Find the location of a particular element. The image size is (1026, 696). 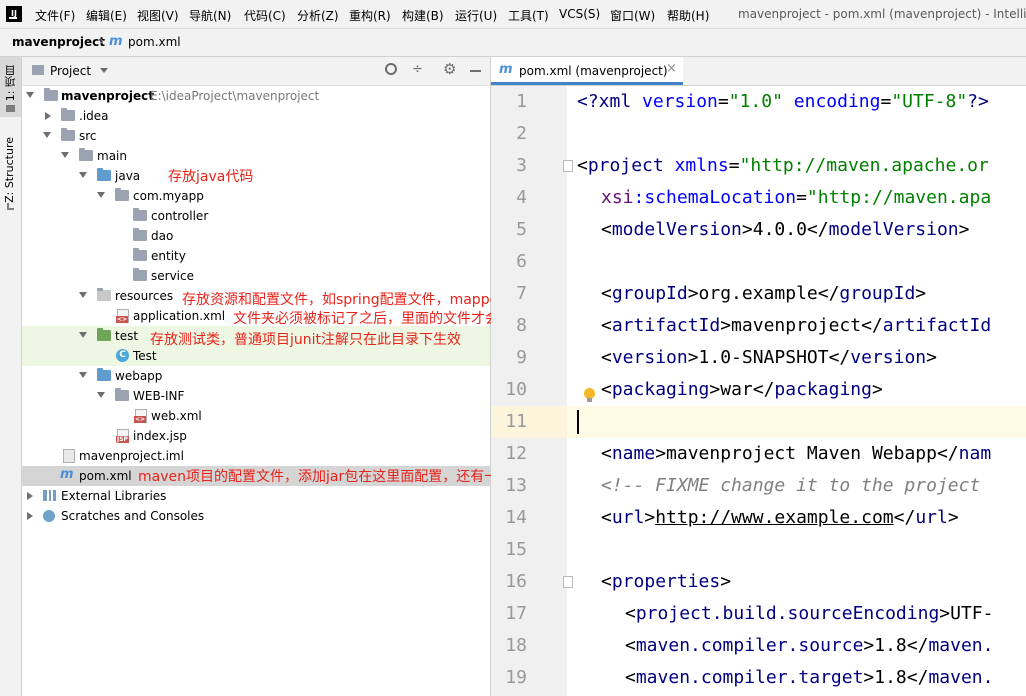

code-token: >mavenproject Maven Webapp</ is located at coordinates (807, 453).